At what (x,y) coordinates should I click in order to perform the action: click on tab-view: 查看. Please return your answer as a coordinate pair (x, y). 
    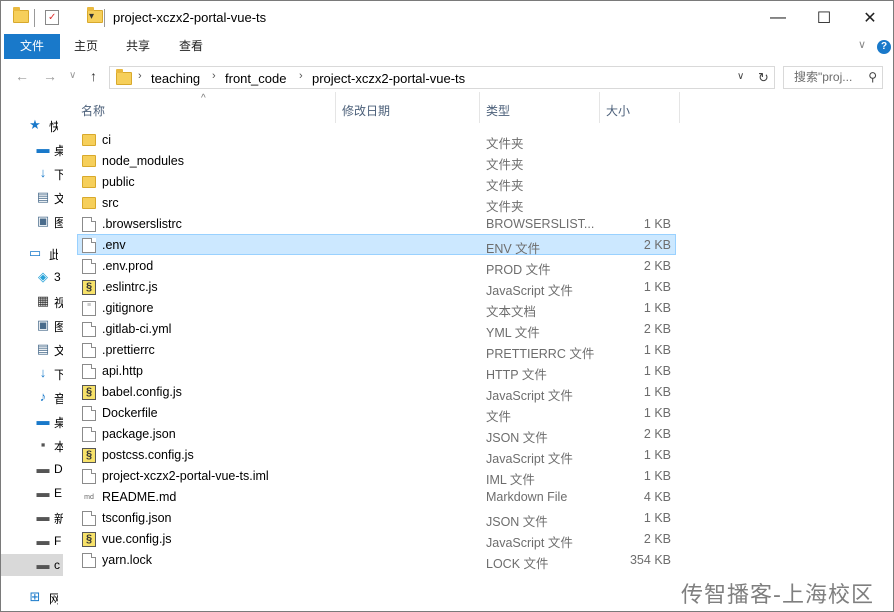
    Looking at the image, I should click on (191, 46).